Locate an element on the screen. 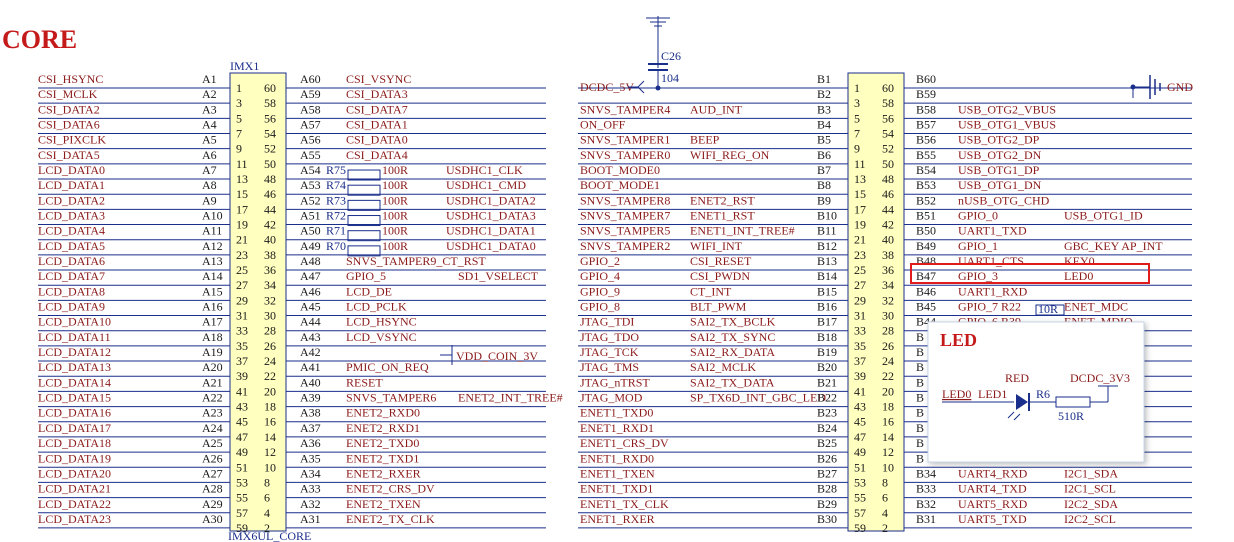 The width and height of the screenshot is (1234, 542). pin-label: A4 is located at coordinates (209, 125).